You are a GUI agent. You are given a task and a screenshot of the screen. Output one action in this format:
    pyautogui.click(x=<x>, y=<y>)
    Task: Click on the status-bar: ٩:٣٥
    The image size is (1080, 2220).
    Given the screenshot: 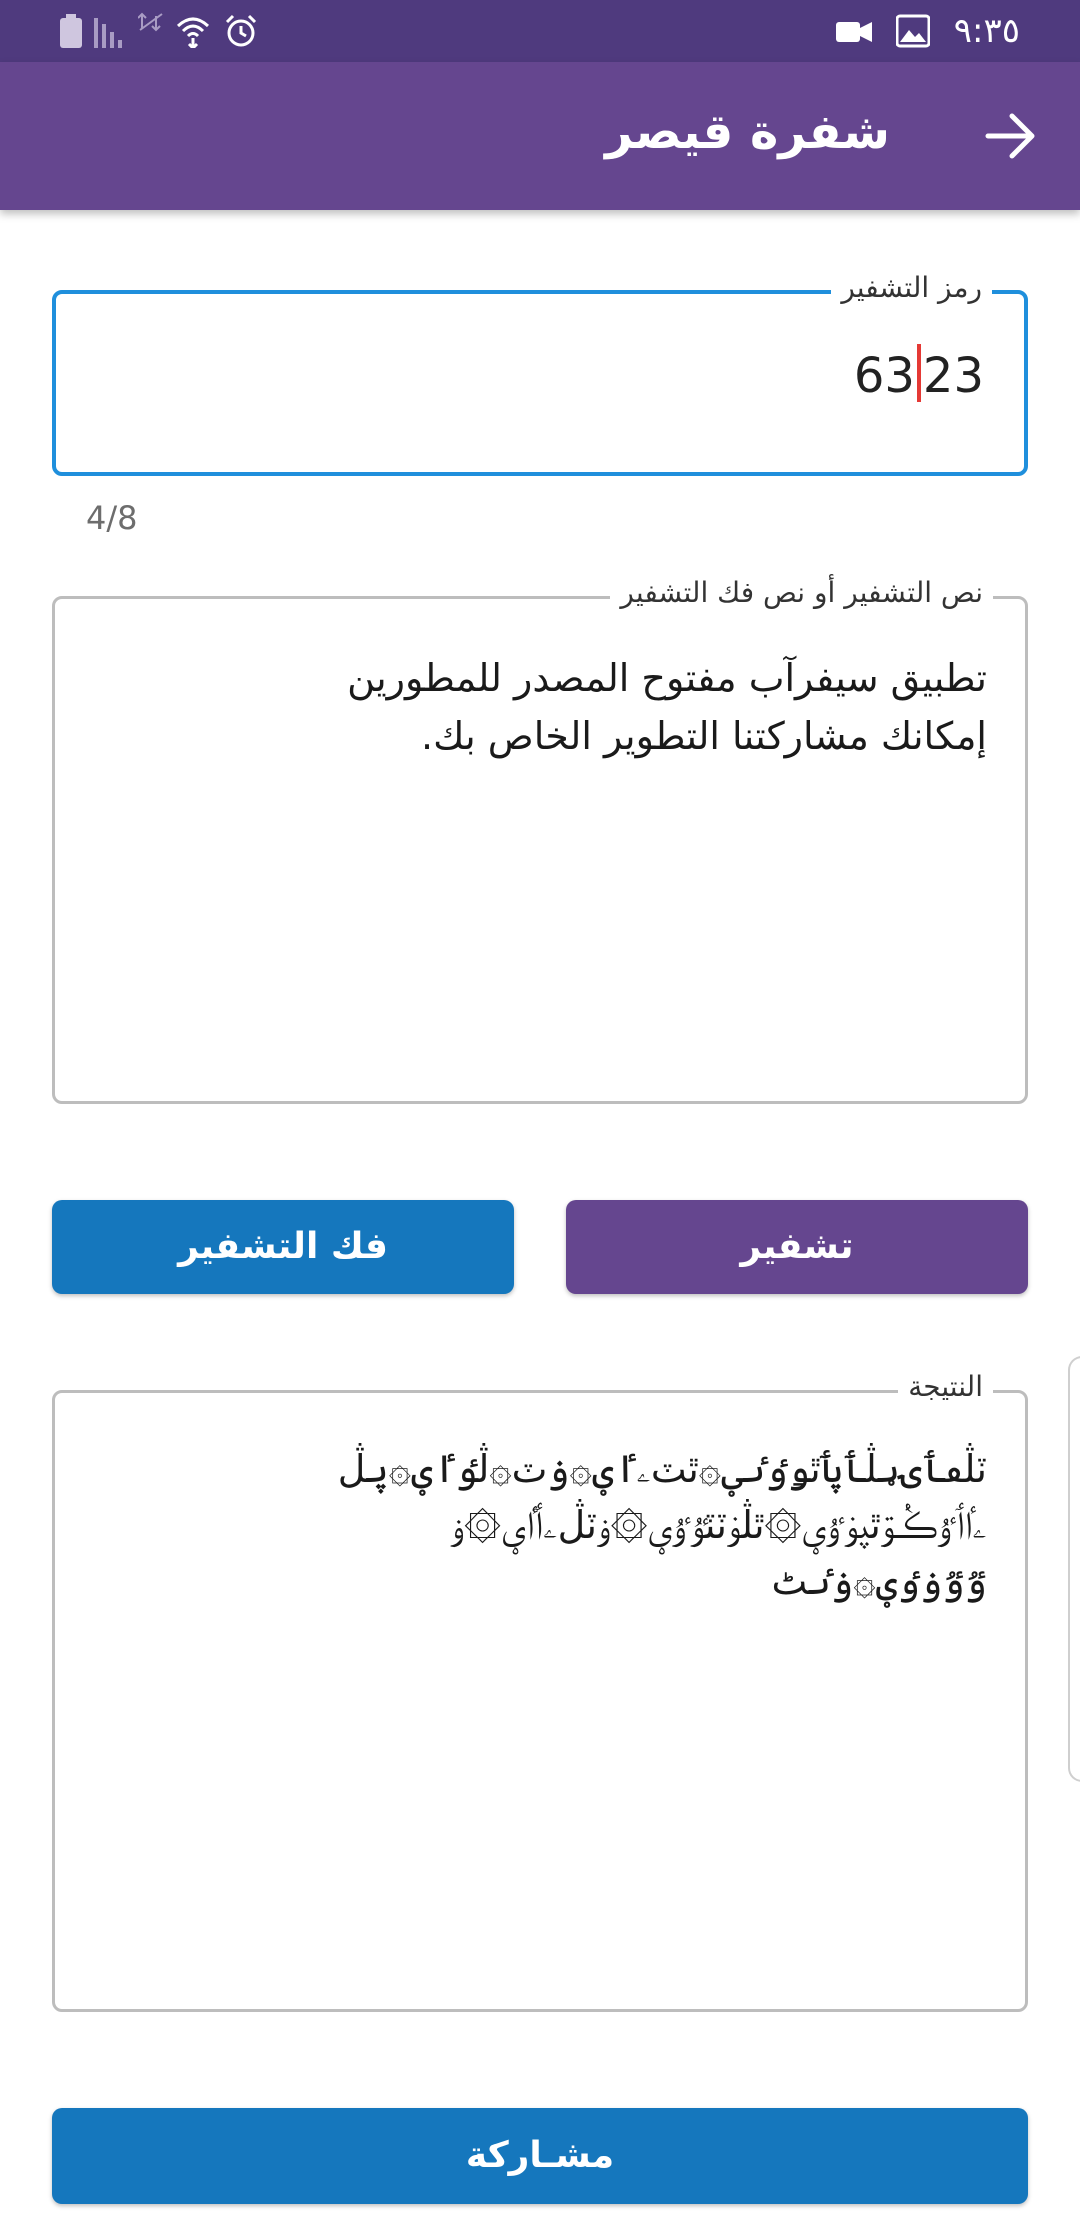 What is the action you would take?
    pyautogui.click(x=540, y=31)
    